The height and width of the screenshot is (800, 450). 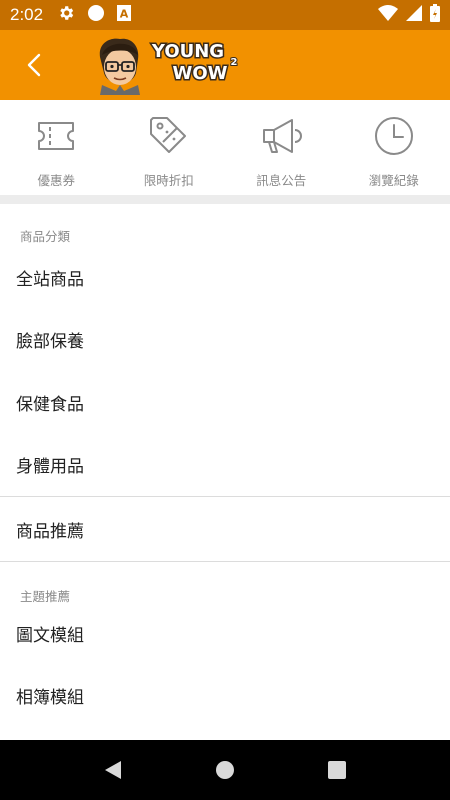 I want to click on mascot-face-icon, so click(x=119, y=66).